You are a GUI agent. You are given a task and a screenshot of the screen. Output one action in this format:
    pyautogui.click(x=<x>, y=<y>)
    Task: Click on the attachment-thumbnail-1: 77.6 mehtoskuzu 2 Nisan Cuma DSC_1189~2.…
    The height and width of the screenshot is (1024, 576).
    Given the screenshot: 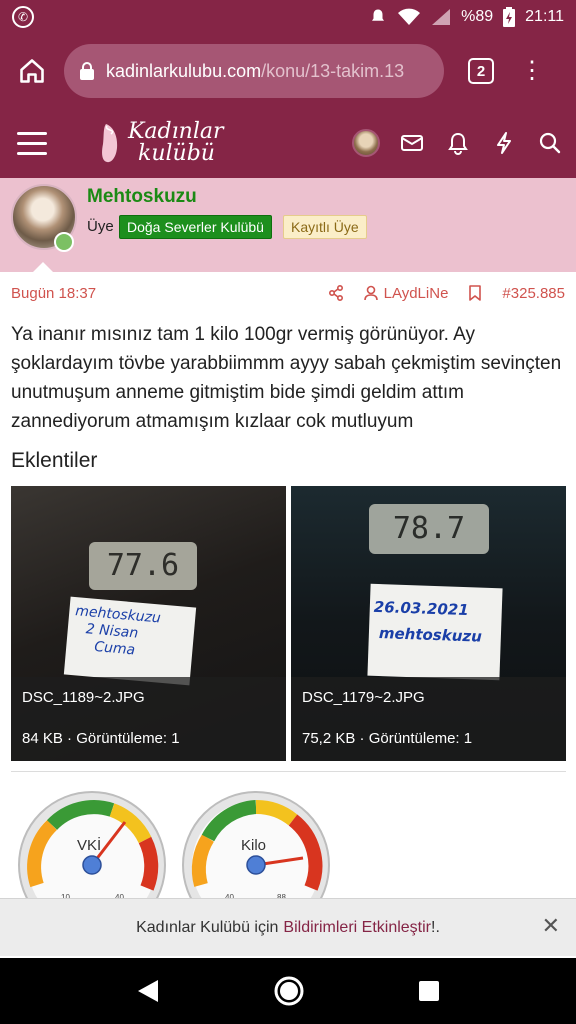 What is the action you would take?
    pyautogui.click(x=148, y=623)
    